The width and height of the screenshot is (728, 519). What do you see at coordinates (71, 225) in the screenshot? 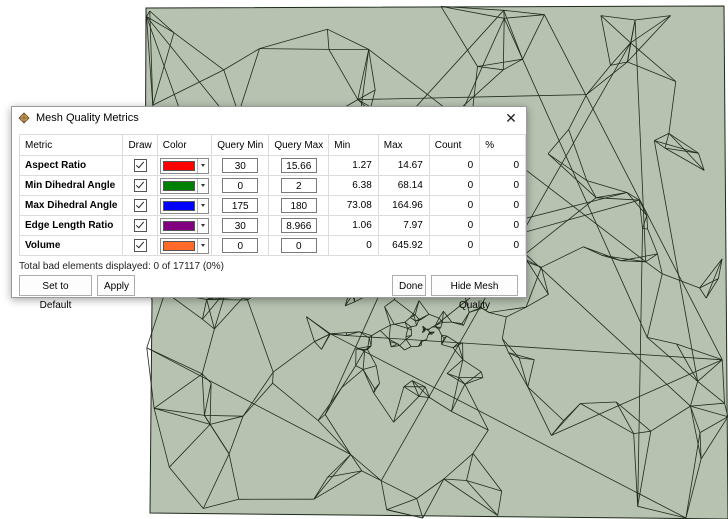
I see `metric-name: Edge Length Ratio` at bounding box center [71, 225].